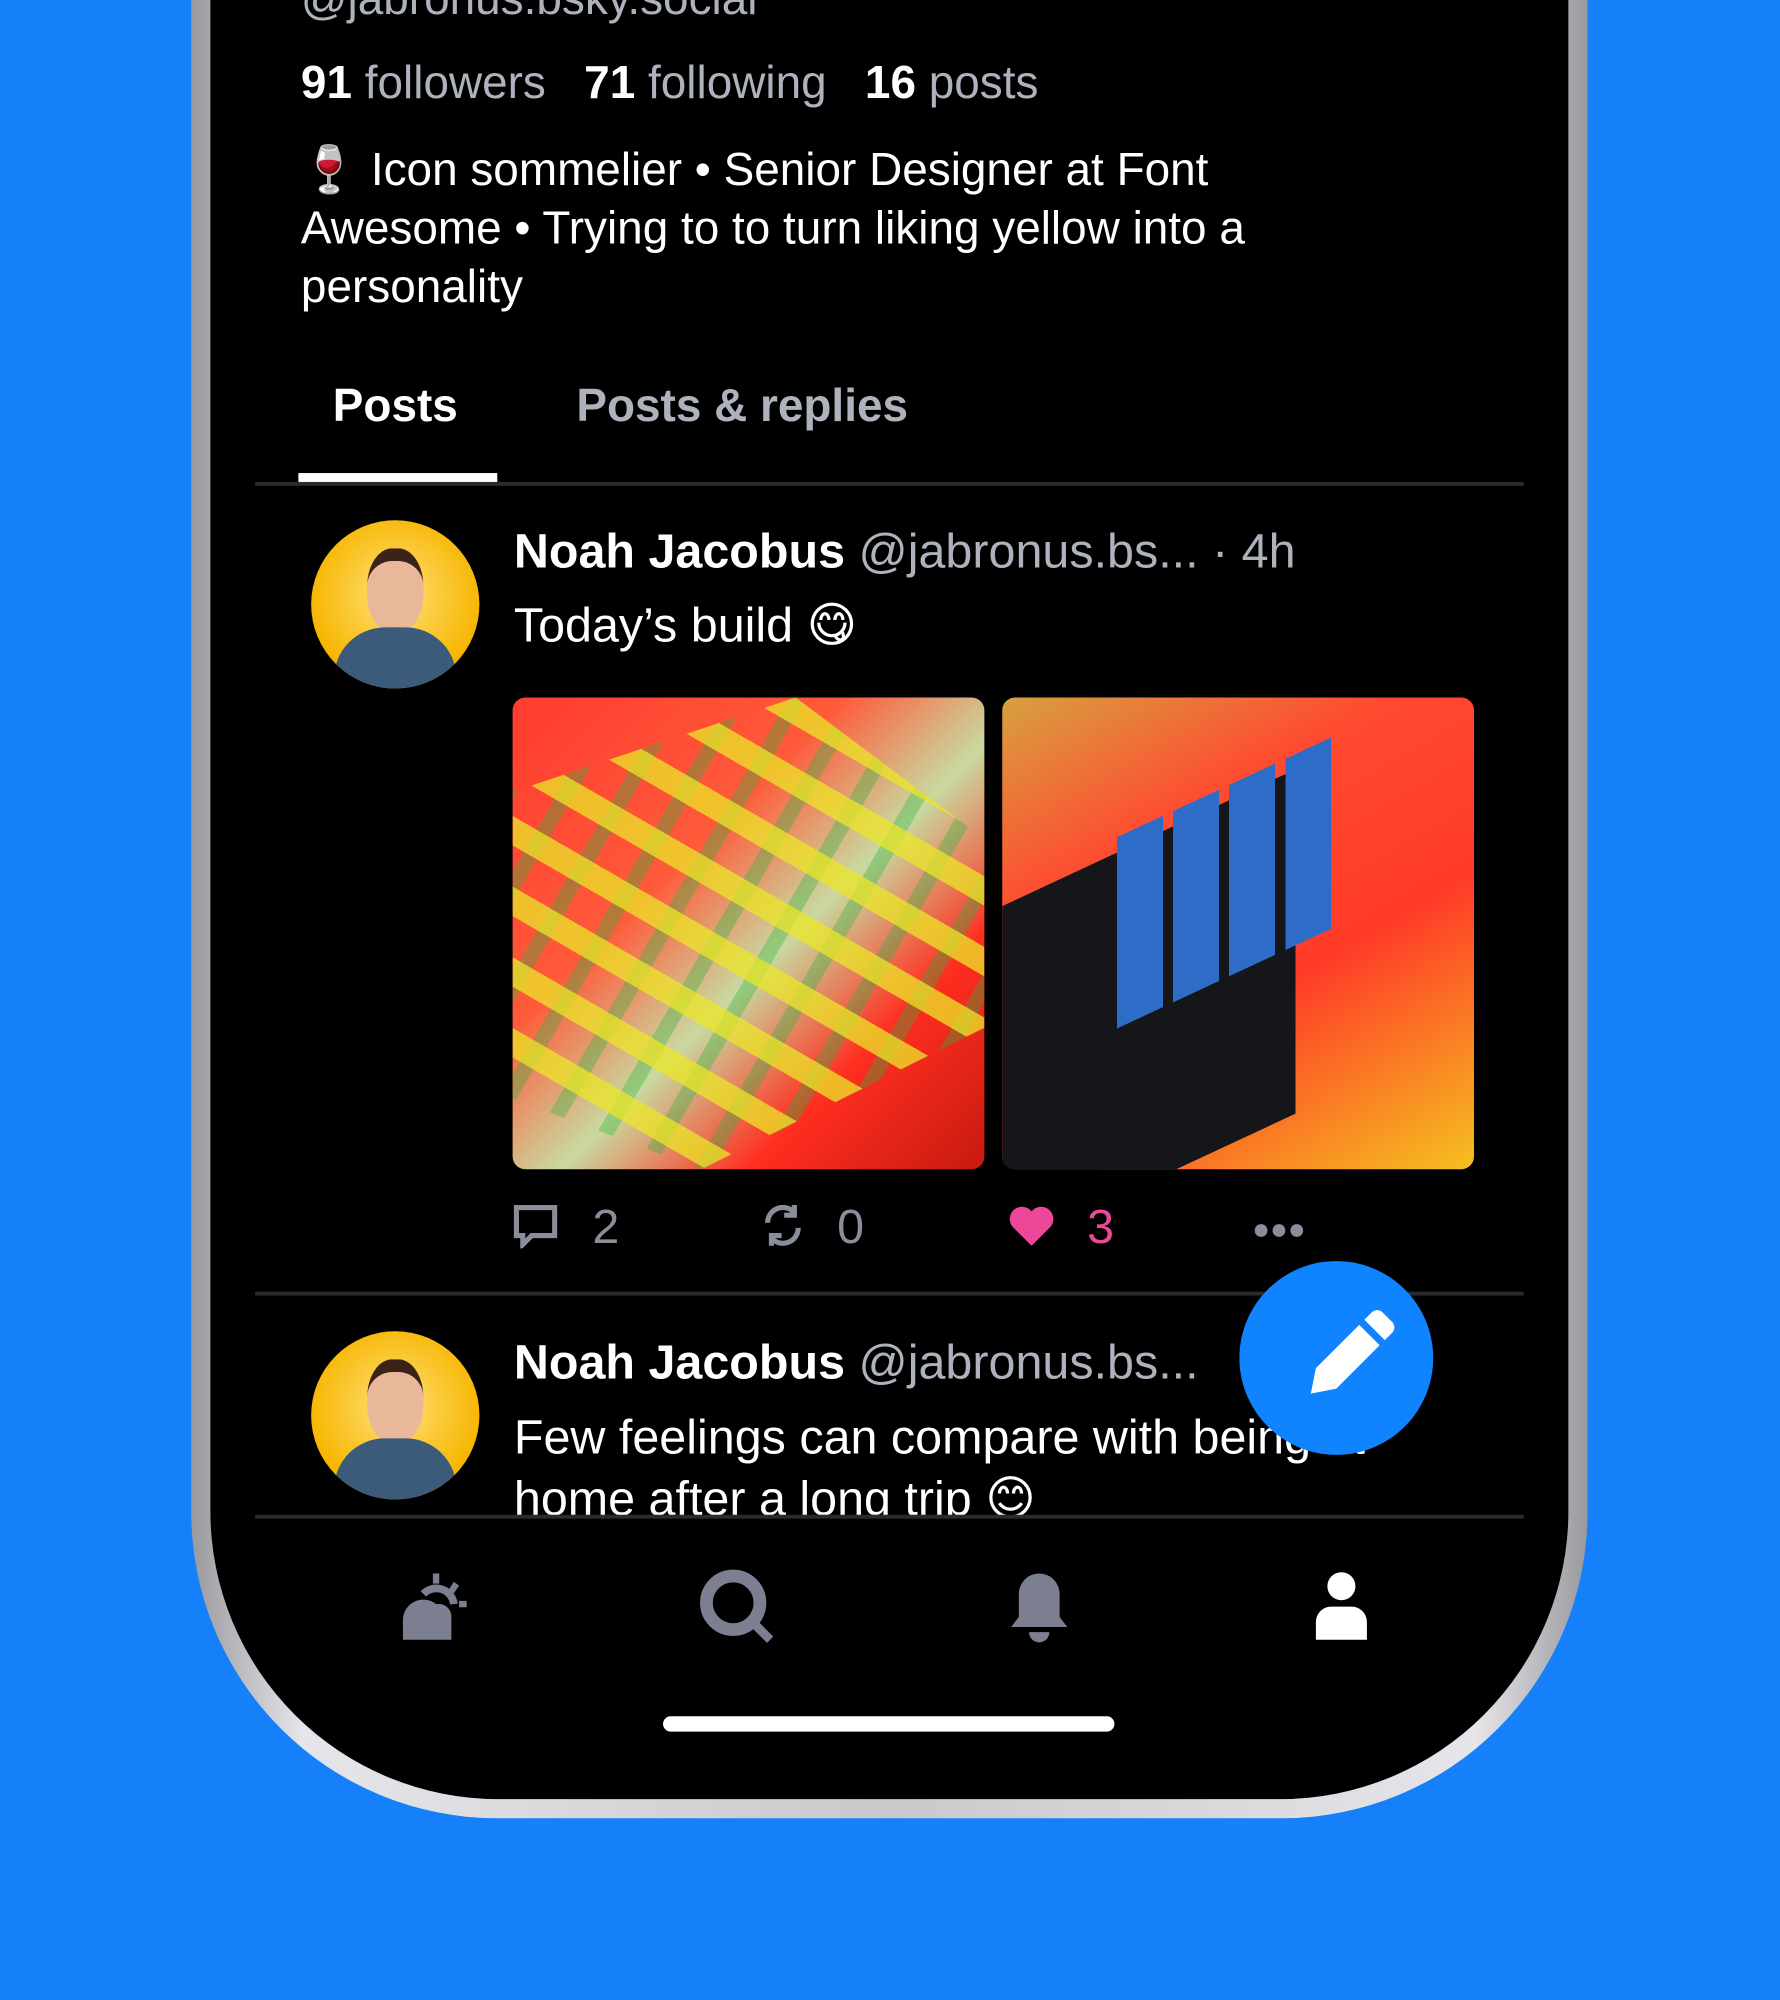 The image size is (1780, 2000). Describe the element at coordinates (423, 82) in the screenshot. I see `followers-stat: 91 followers` at that location.